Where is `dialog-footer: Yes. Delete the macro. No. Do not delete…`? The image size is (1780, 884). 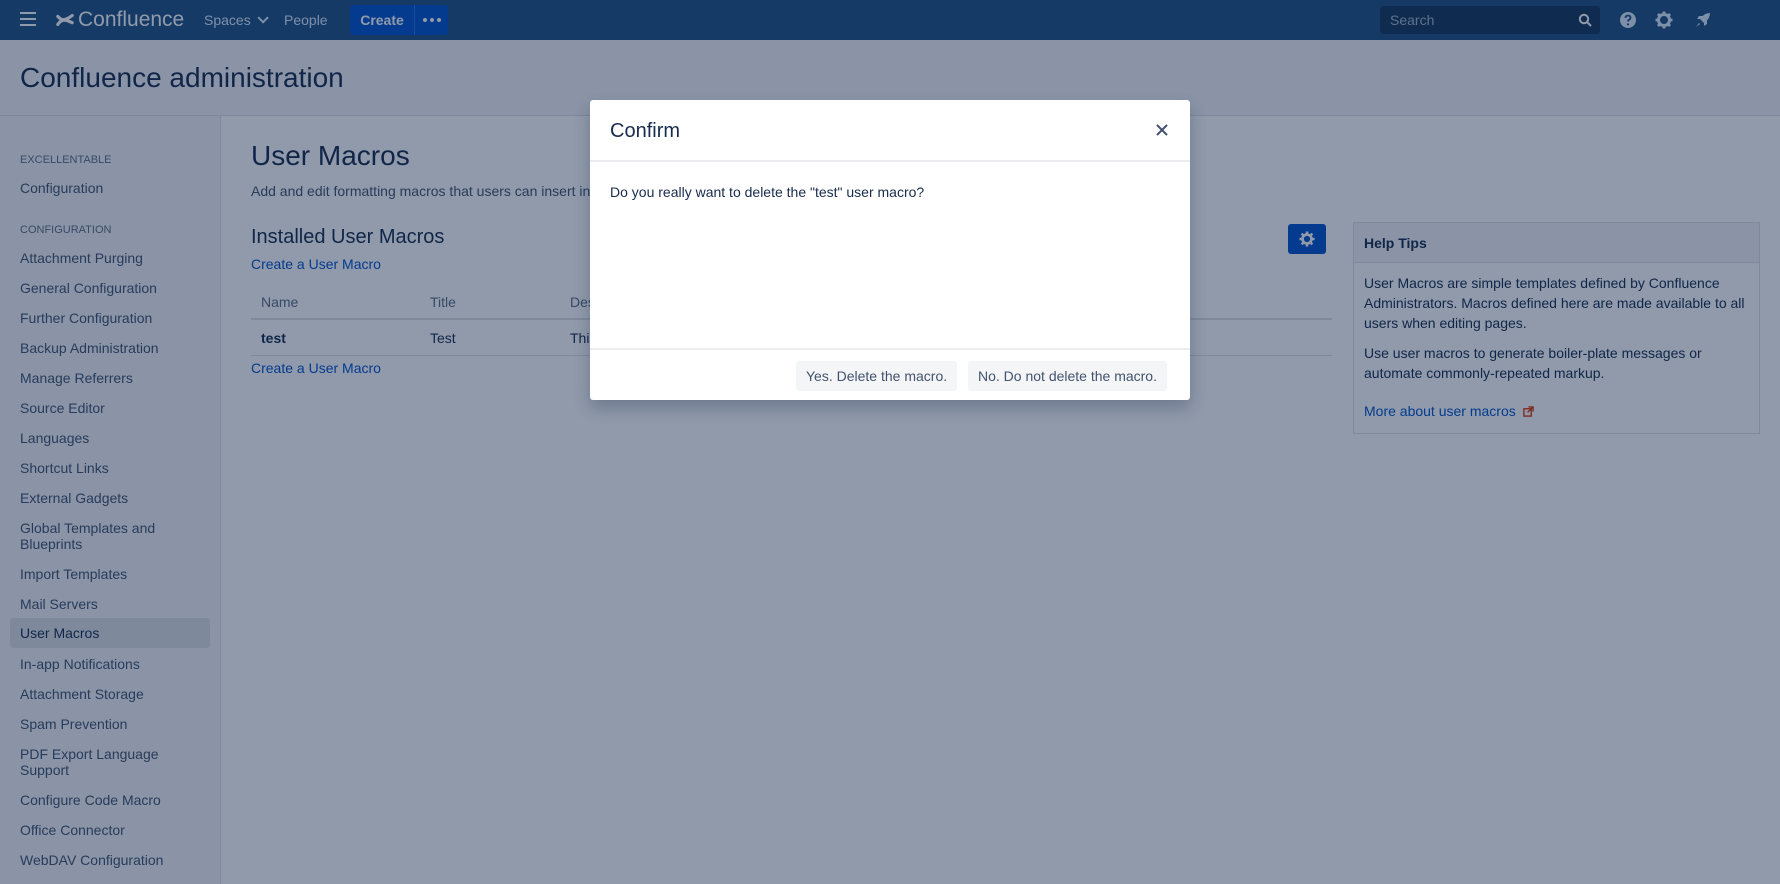
dialog-footer: Yes. Delete the macro. No. Do not delete… is located at coordinates (890, 373).